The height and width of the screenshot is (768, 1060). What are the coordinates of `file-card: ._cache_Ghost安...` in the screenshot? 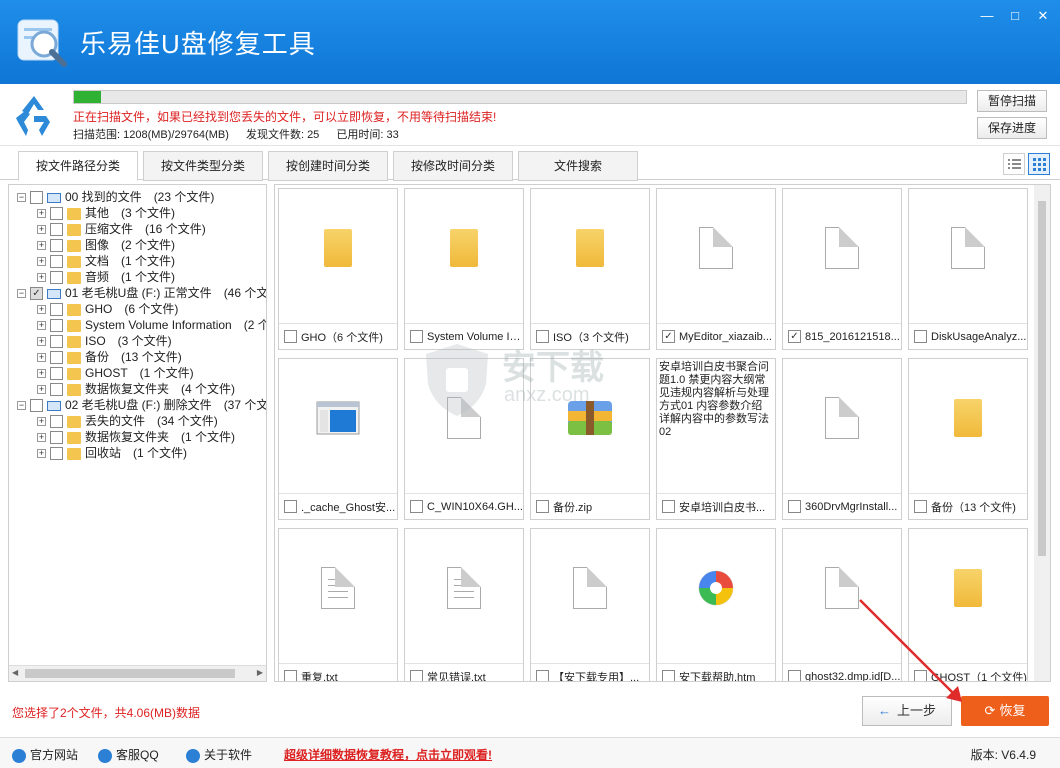 It's located at (338, 439).